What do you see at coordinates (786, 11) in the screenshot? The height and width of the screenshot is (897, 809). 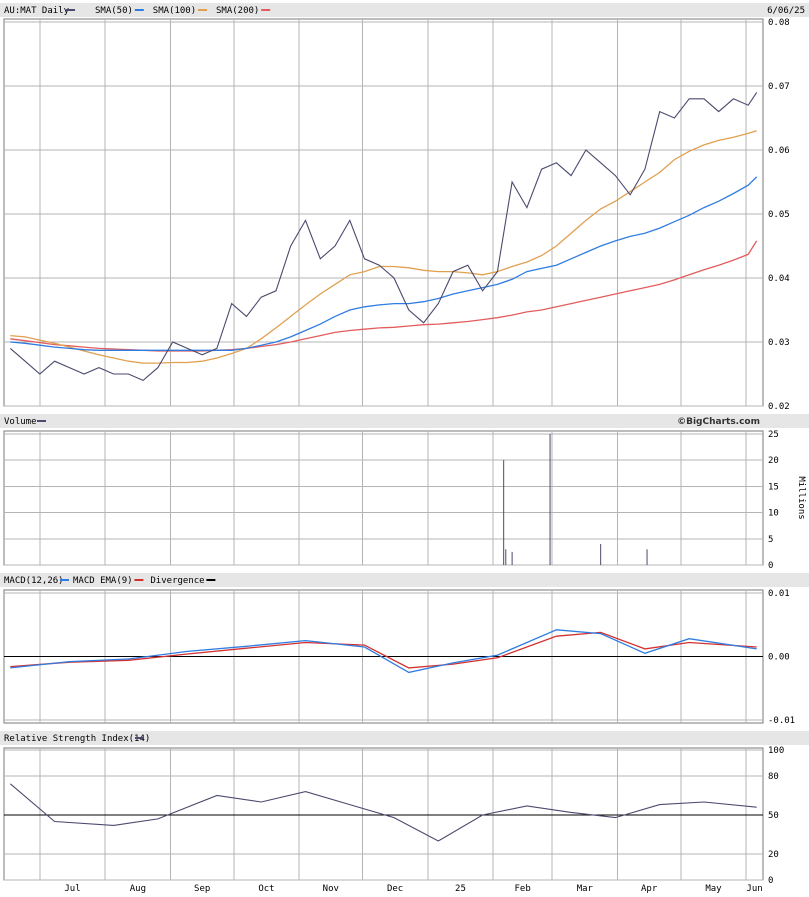 I see `date-label: 6/06/25` at bounding box center [786, 11].